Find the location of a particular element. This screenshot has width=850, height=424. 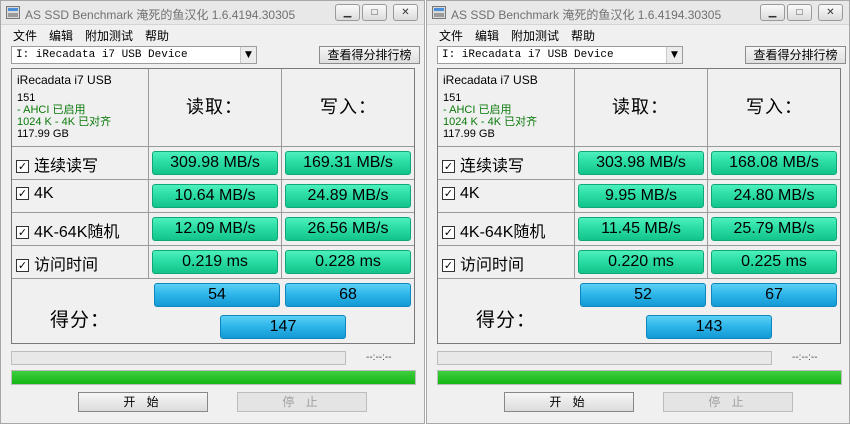

window-title: AS SSD Benchmark 淹死的鱼汉化 1.6.4194.30305 is located at coordinates (160, 15).